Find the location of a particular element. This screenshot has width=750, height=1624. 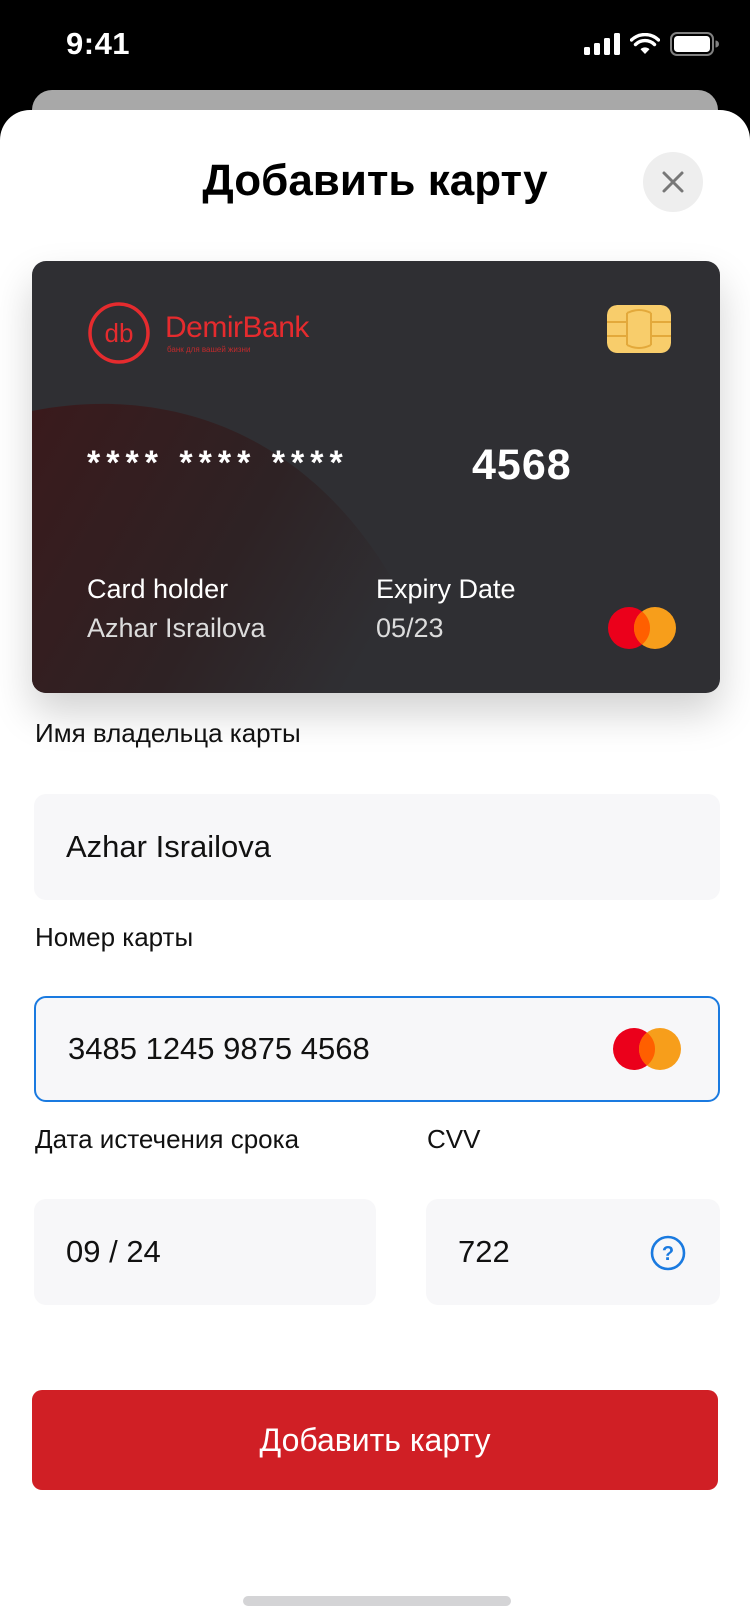

expiry-date-input: 09 / 24 is located at coordinates (205, 1252).